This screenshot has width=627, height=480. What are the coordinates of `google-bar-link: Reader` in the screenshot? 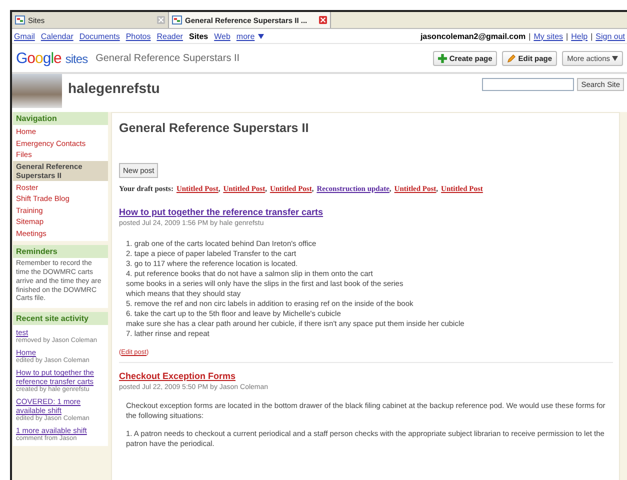 It's located at (169, 36).